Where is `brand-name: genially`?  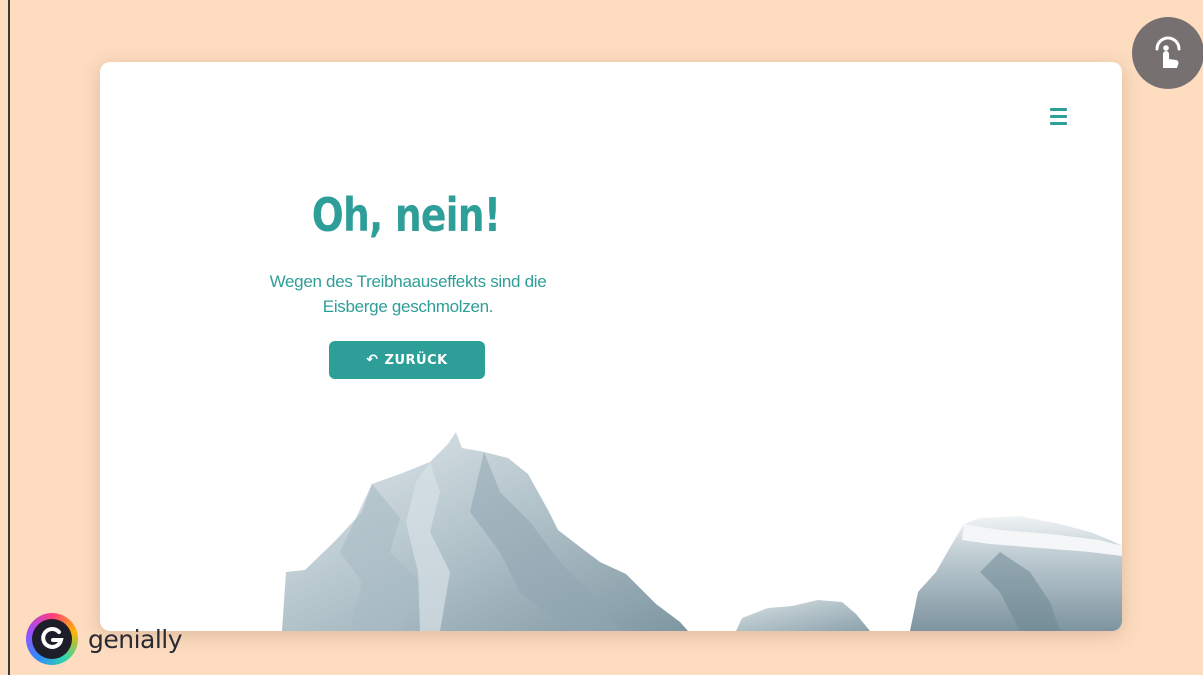
brand-name: genially is located at coordinates (135, 639).